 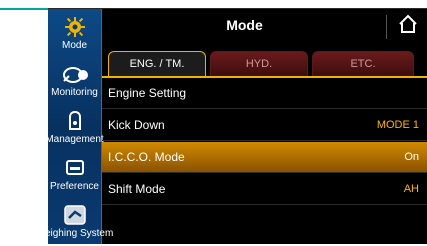 I want to click on tab-label: ETC., so click(x=363, y=64).